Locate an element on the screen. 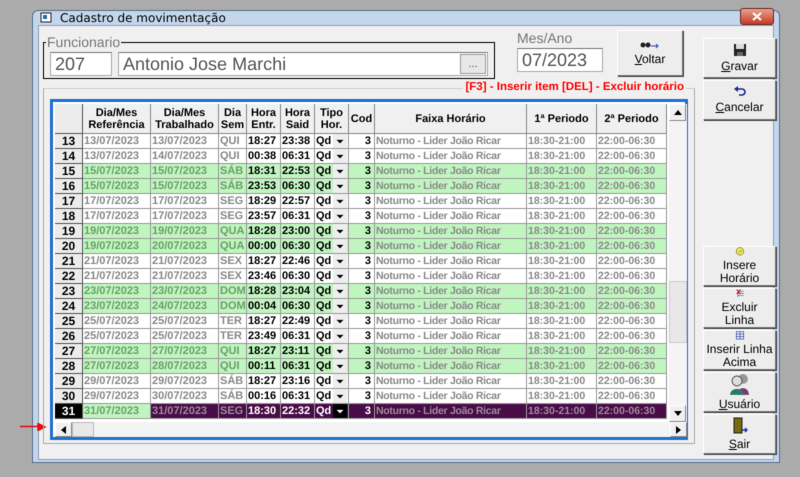  row-number: 28 is located at coordinates (69, 366).